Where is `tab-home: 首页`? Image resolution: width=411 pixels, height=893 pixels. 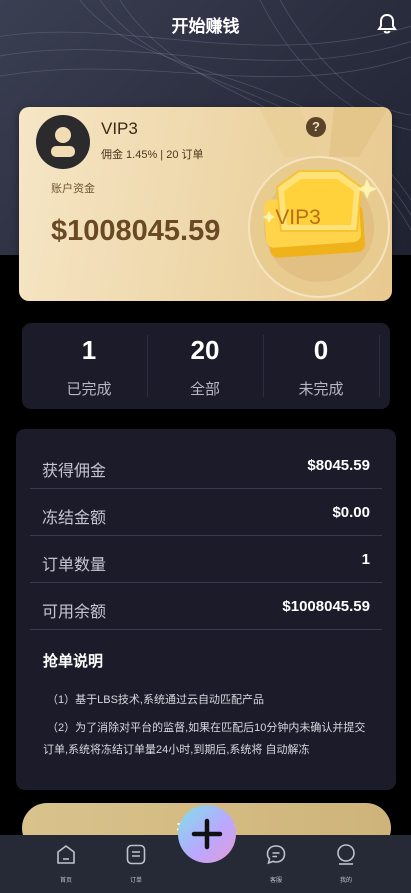 tab-home: 首页 is located at coordinates (66, 864).